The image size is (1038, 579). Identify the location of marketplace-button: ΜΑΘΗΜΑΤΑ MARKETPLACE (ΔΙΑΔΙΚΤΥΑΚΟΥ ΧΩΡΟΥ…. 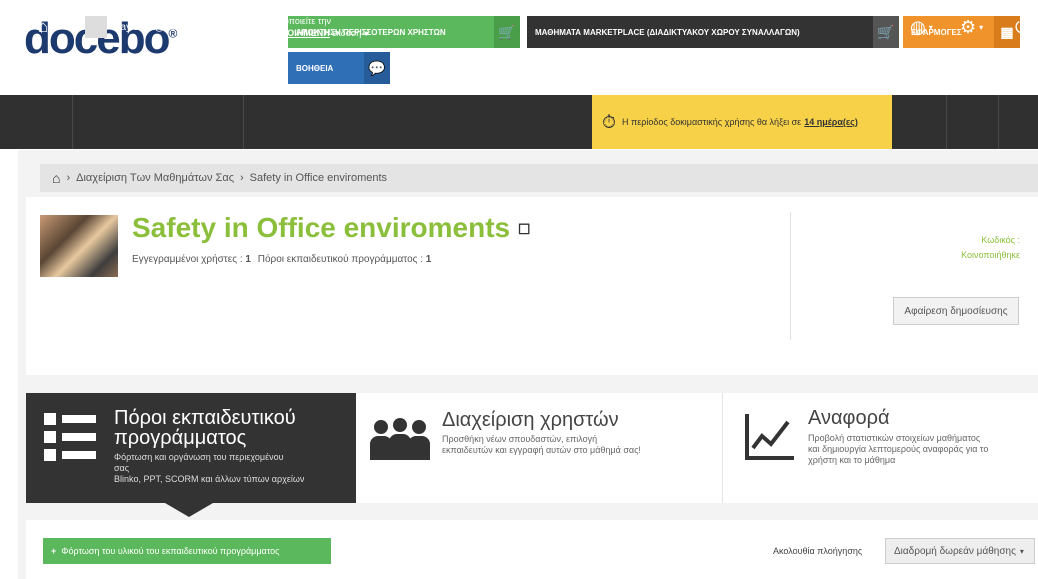
(713, 32).